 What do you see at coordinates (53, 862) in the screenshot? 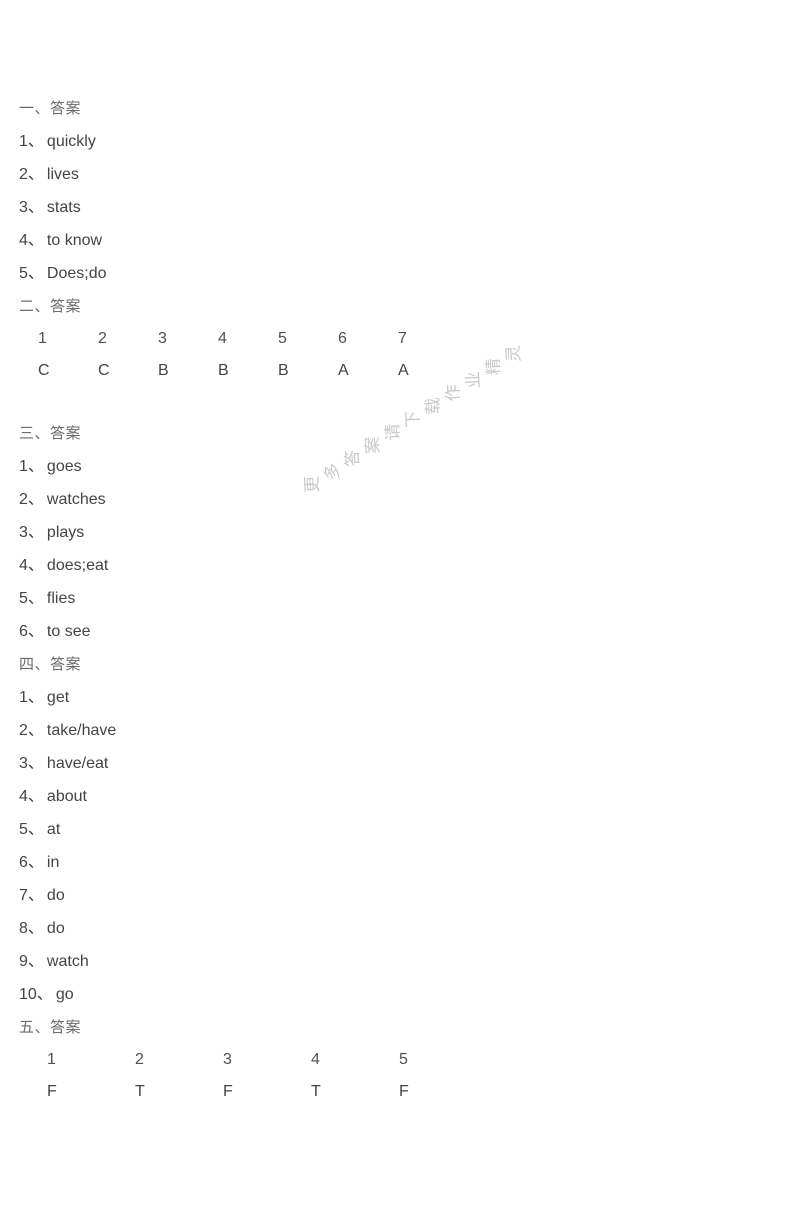
I see `answer-value: in` at bounding box center [53, 862].